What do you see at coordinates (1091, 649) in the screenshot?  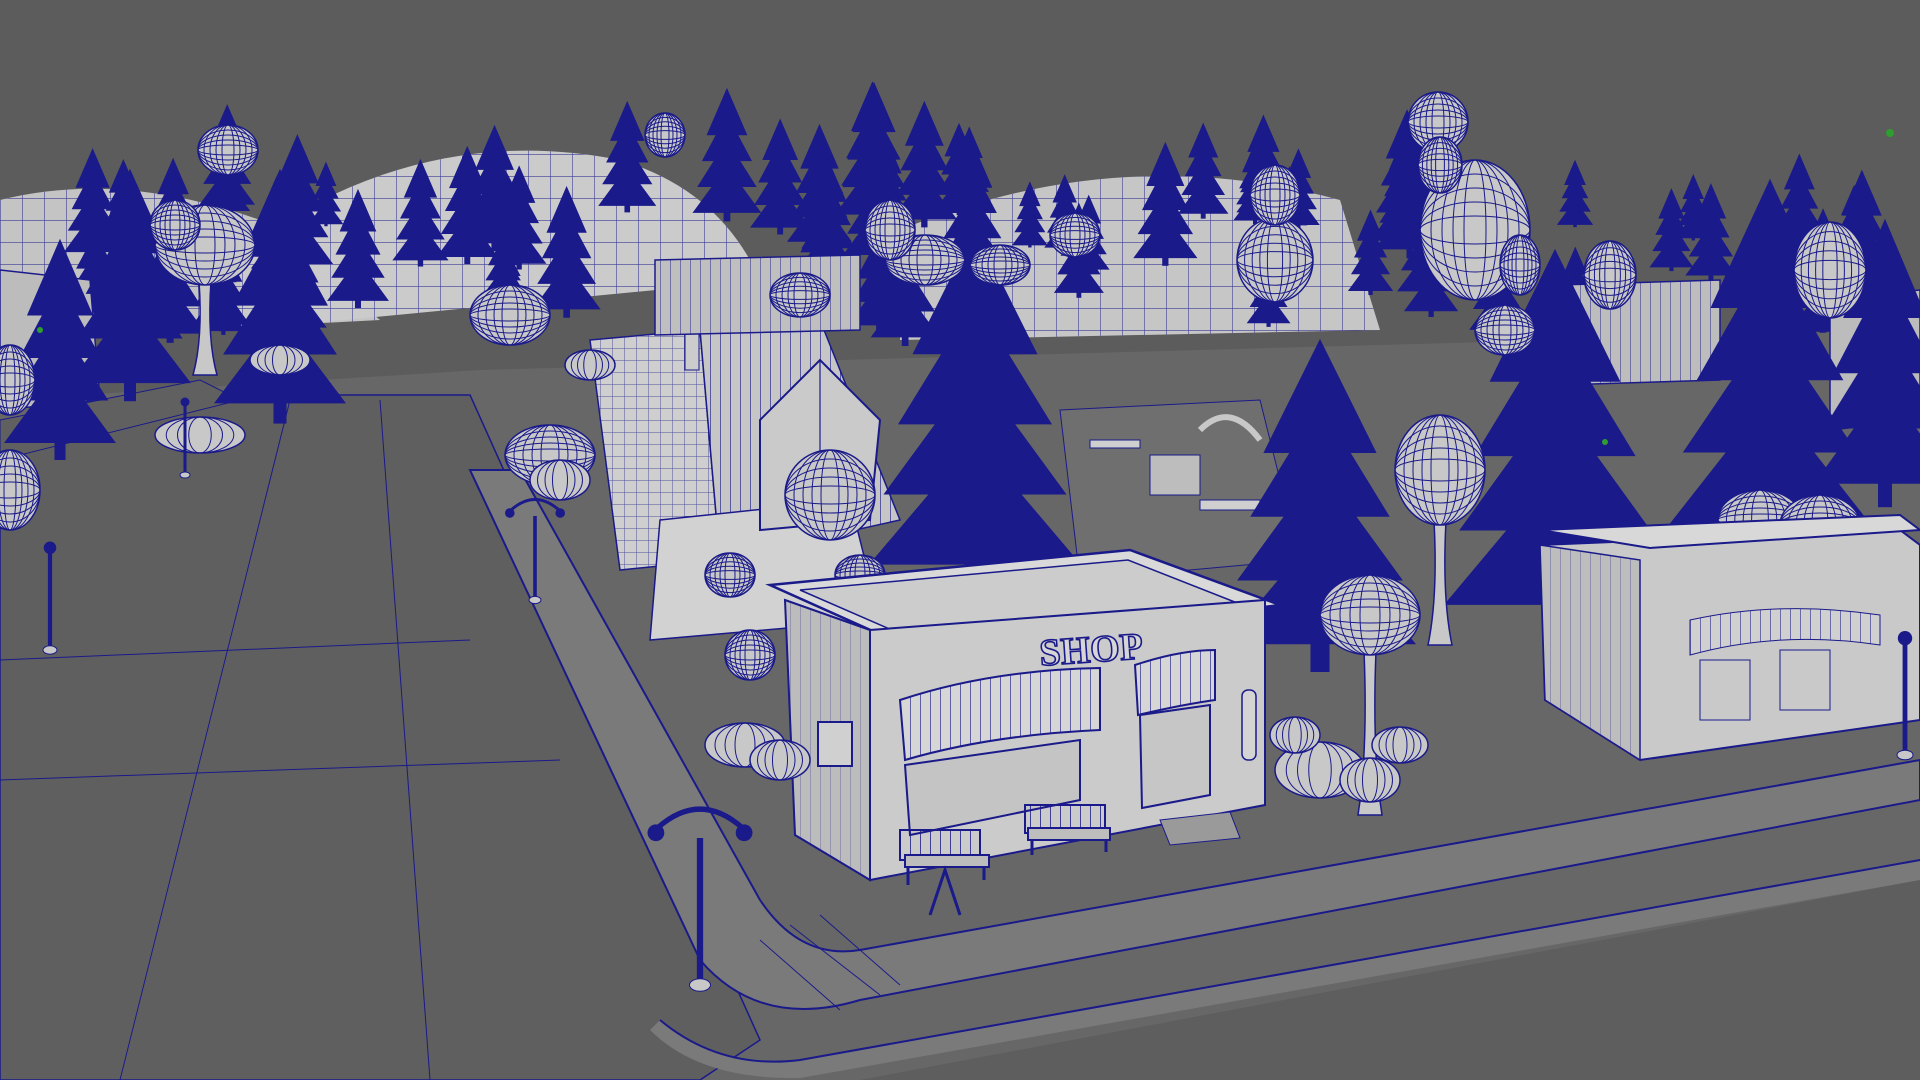 I see `shop-sign: SHOP` at bounding box center [1091, 649].